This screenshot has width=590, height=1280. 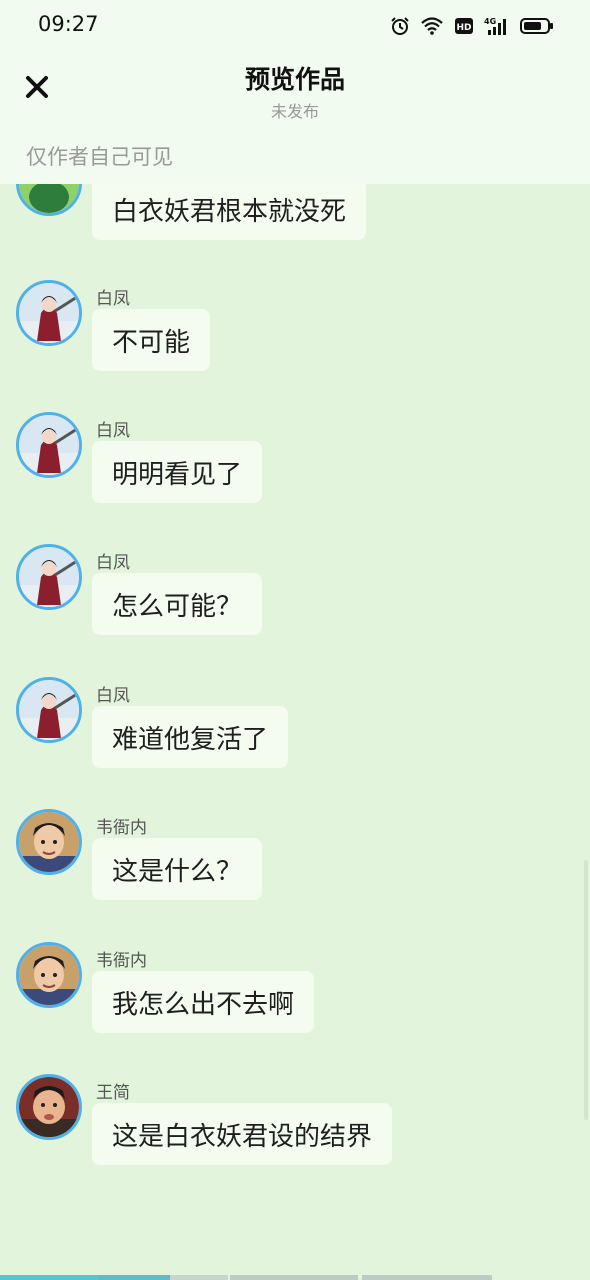 I want to click on svg-text: HD, so click(x=463, y=28).